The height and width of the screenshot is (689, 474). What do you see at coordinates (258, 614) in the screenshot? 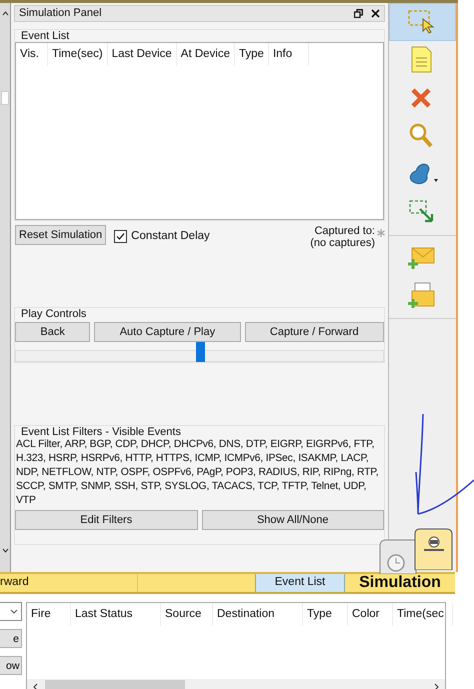
I see `column-header: Destination` at bounding box center [258, 614].